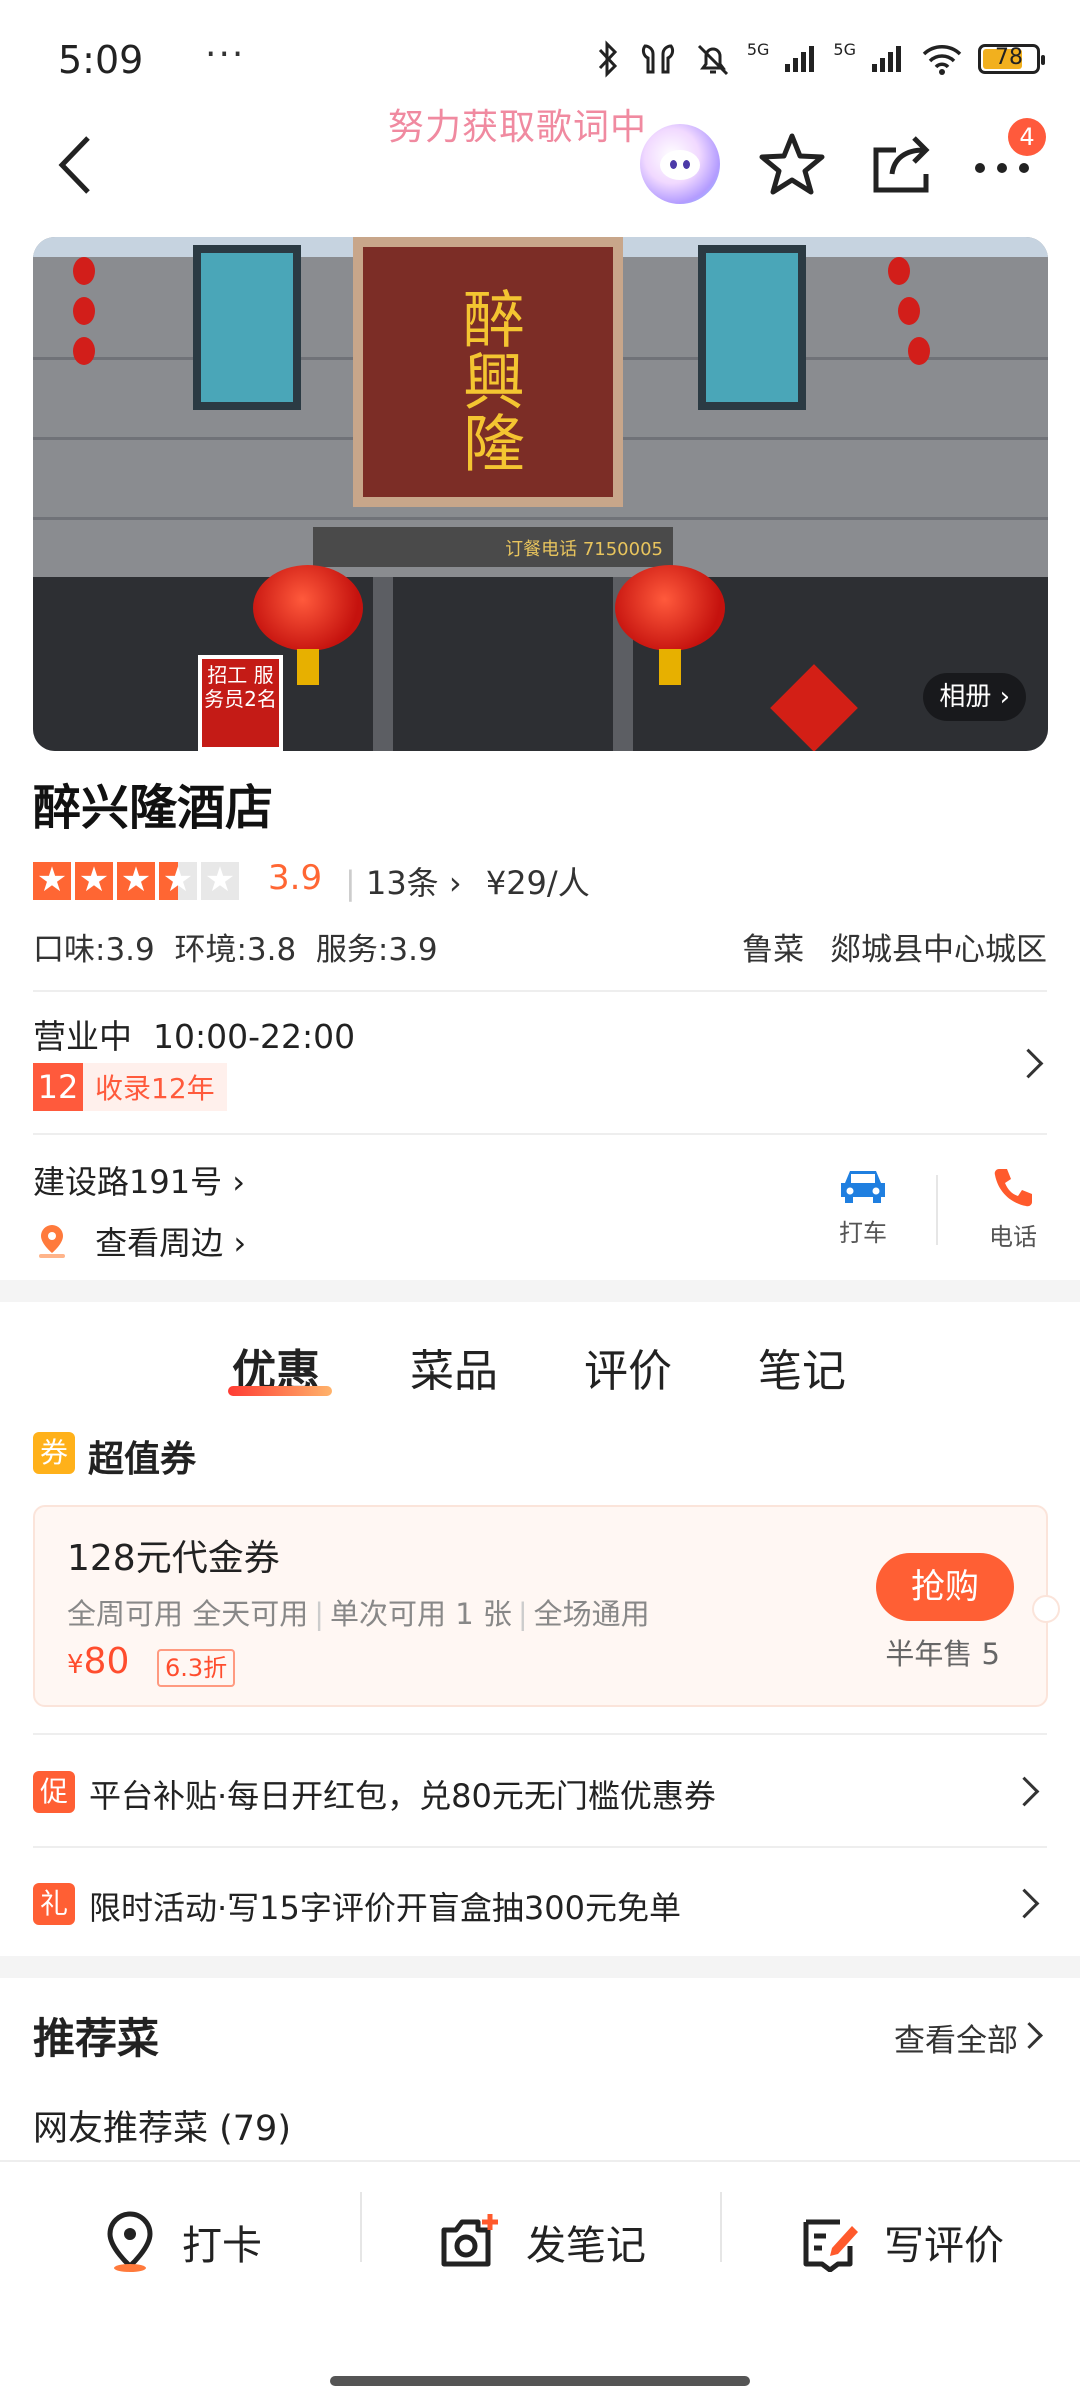 This screenshot has height=2402, width=1080. I want to click on notification-badge: 4, so click(1027, 137).